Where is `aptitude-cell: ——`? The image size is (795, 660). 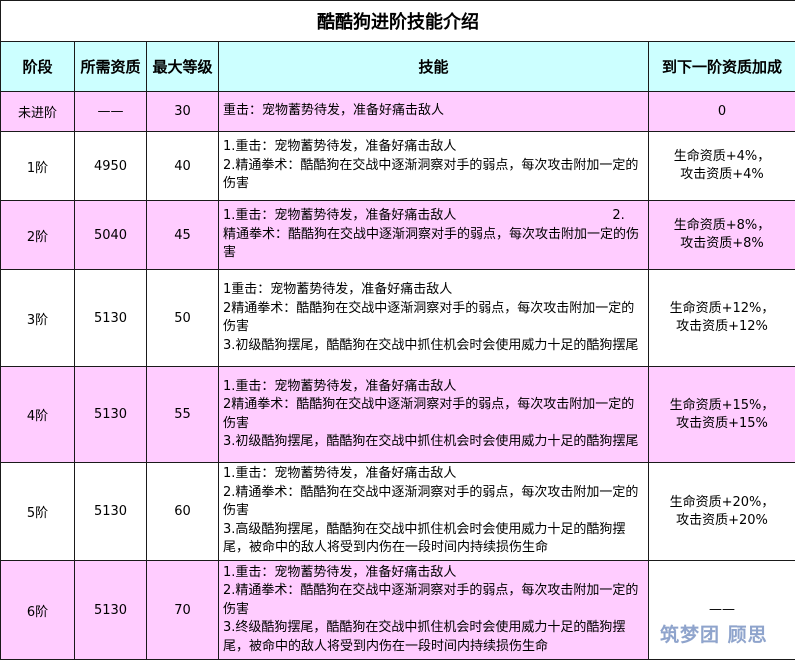 aptitude-cell: —— is located at coordinates (111, 112).